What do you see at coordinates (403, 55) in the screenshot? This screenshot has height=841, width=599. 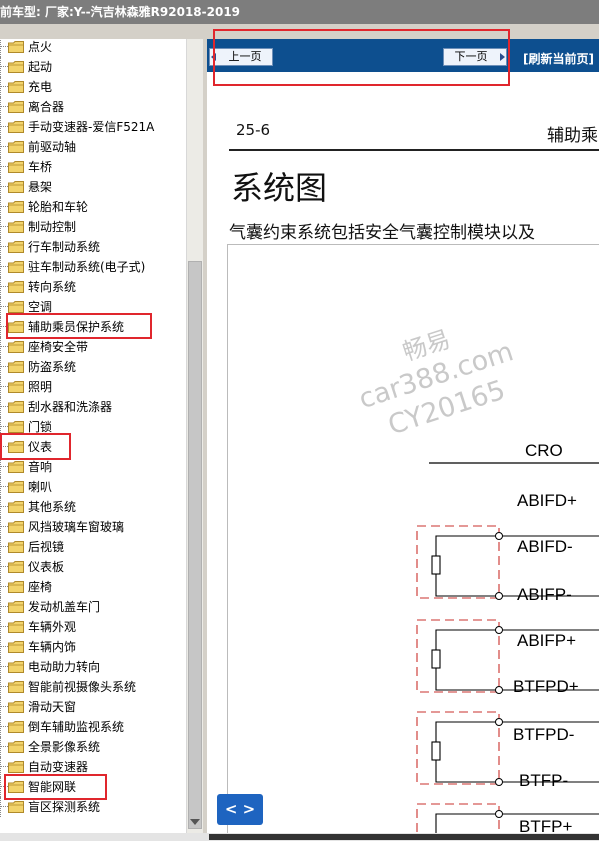 I see `page-nav-bar: 上一页 下一页 [刷新当前页]` at bounding box center [403, 55].